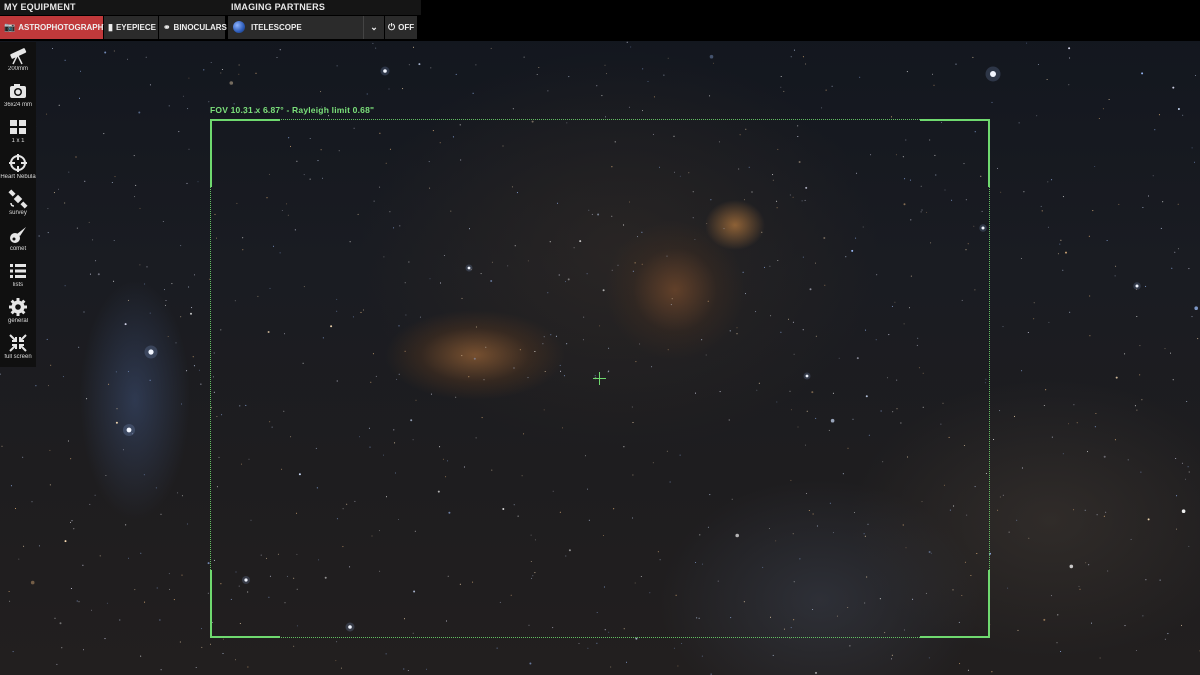 The height and width of the screenshot is (675, 1200). Describe the element at coordinates (18, 312) in the screenshot. I see `sidebar-item-general: general` at that location.